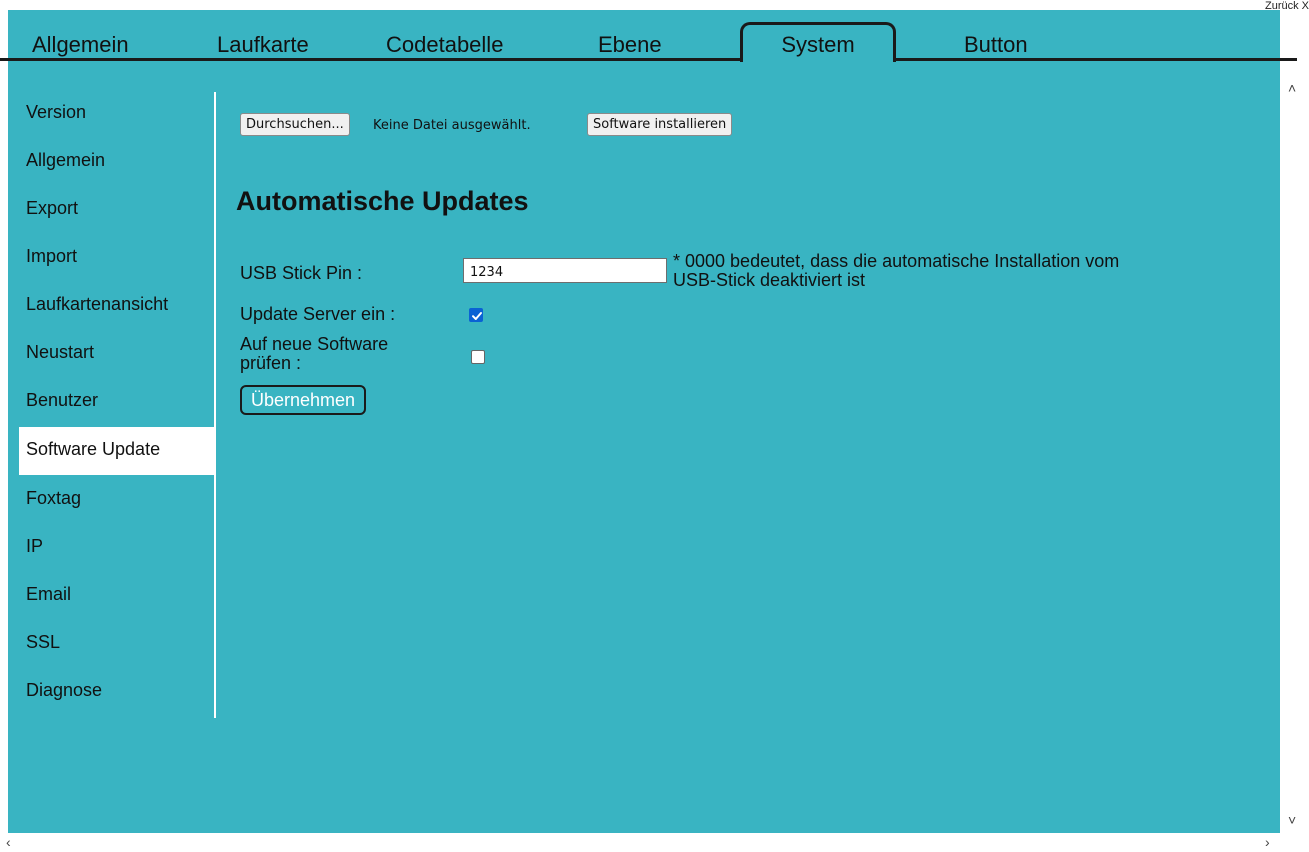  What do you see at coordinates (1292, 88) in the screenshot?
I see `scroll-up-icon: ˄` at bounding box center [1292, 88].